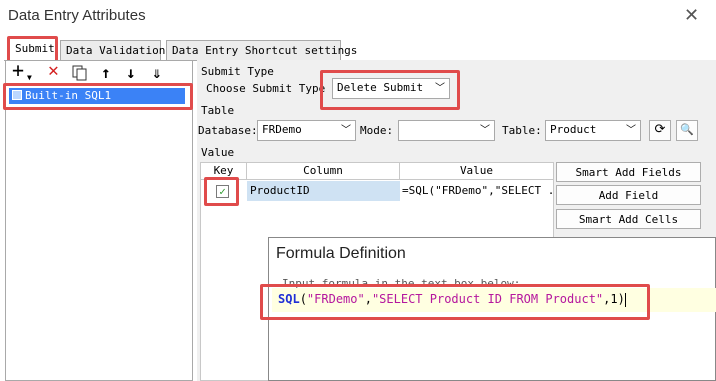  I want to click on database-label: Database:, so click(228, 130).